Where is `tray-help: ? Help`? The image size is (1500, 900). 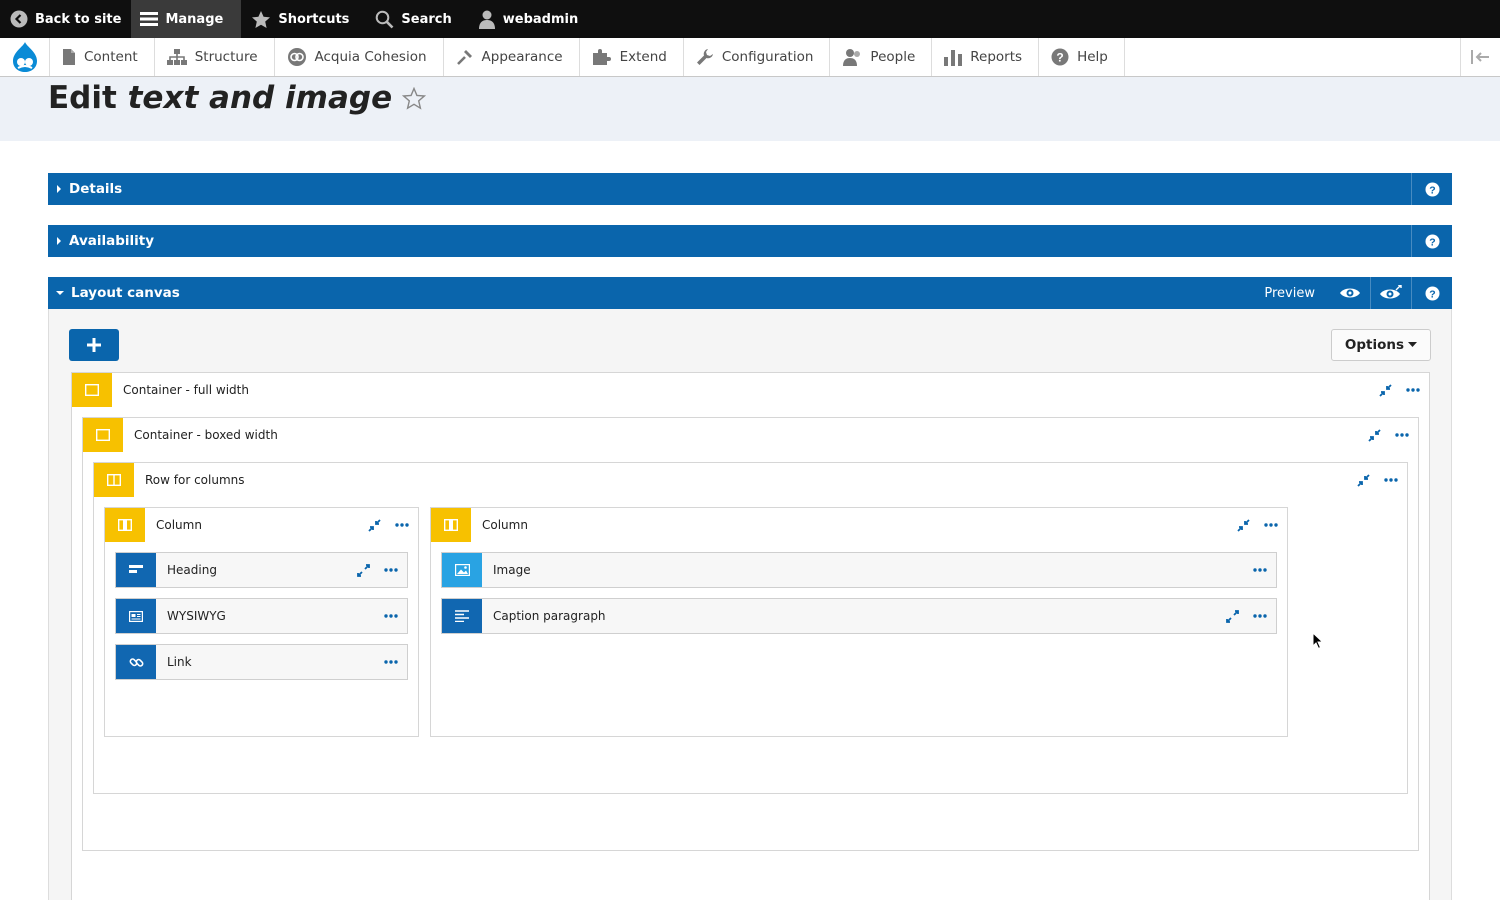 tray-help: ? Help is located at coordinates (1082, 57).